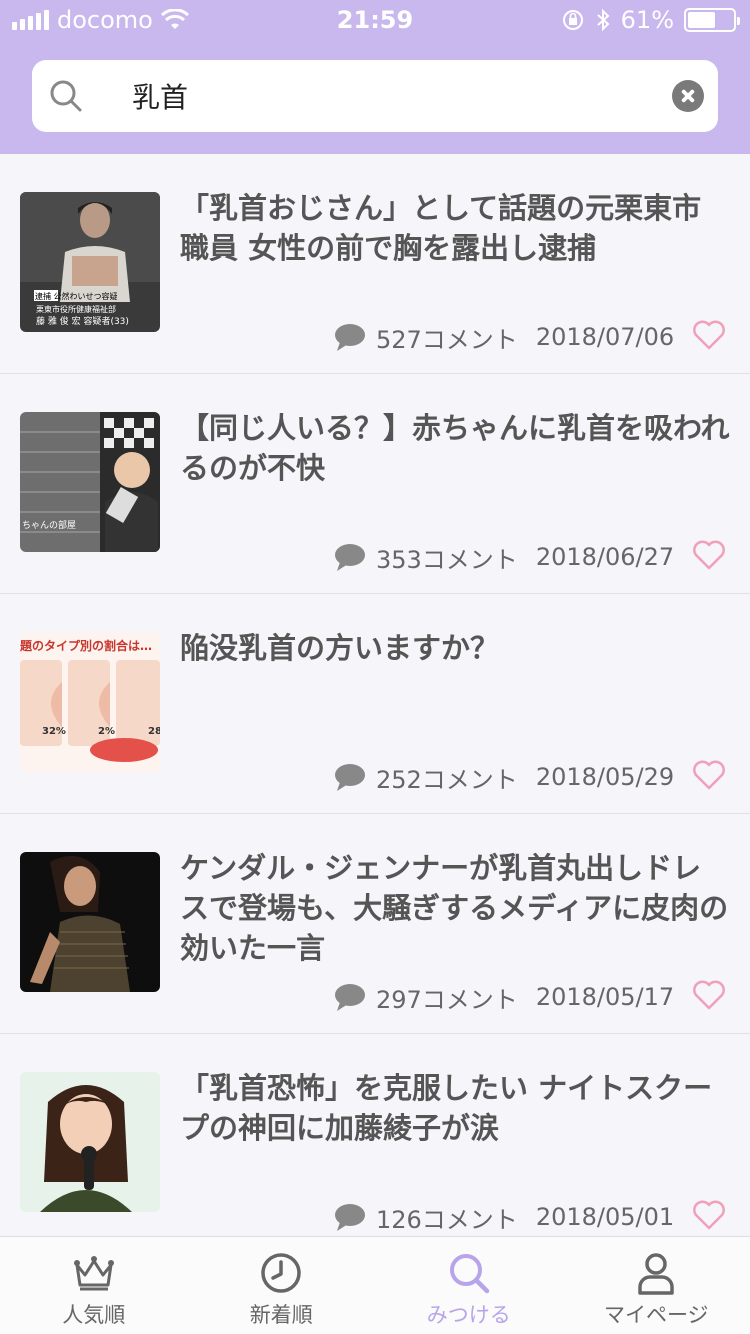  What do you see at coordinates (712, 20) in the screenshot?
I see `battery-icon` at bounding box center [712, 20].